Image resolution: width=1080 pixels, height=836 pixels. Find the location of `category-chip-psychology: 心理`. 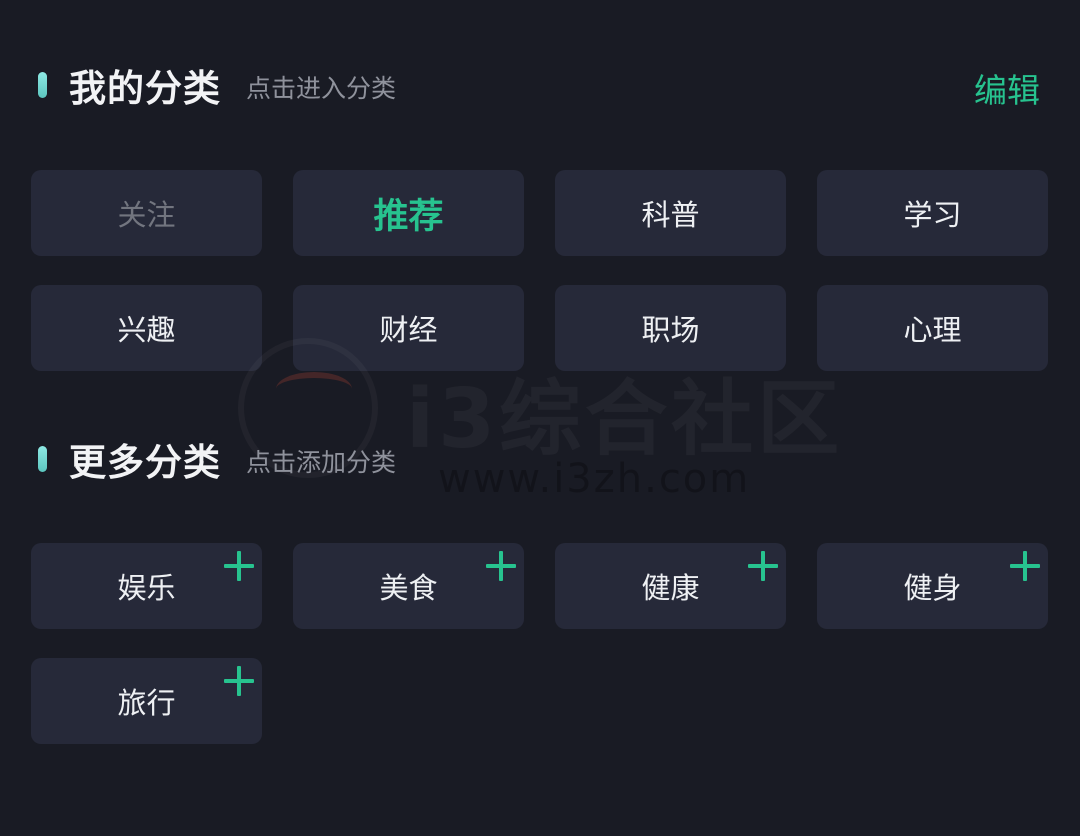

category-chip-psychology: 心理 is located at coordinates (932, 328).